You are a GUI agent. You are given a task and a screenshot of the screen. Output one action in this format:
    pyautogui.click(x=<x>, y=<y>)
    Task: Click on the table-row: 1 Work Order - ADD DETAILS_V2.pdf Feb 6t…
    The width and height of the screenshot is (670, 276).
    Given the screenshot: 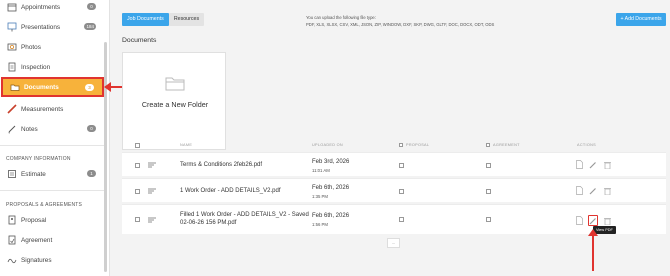 What is the action you would take?
    pyautogui.click(x=394, y=190)
    